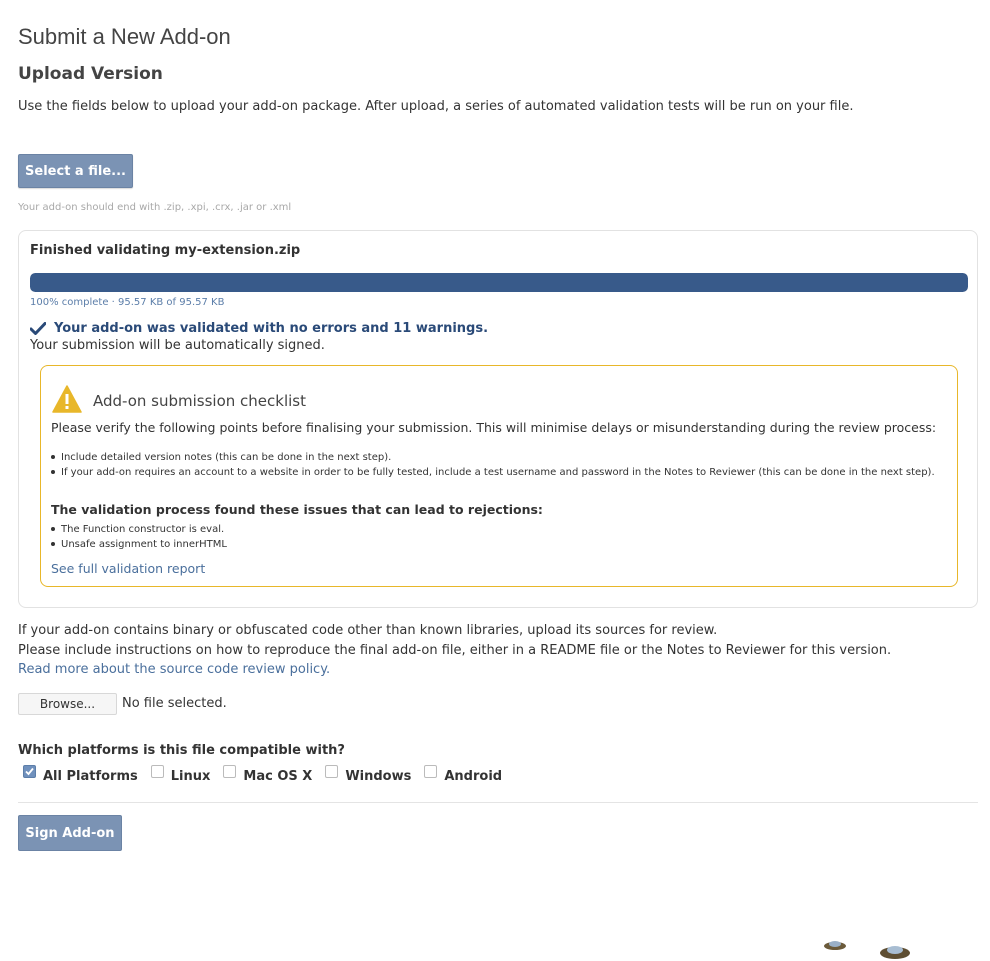  What do you see at coordinates (498, 802) in the screenshot?
I see `divider` at bounding box center [498, 802].